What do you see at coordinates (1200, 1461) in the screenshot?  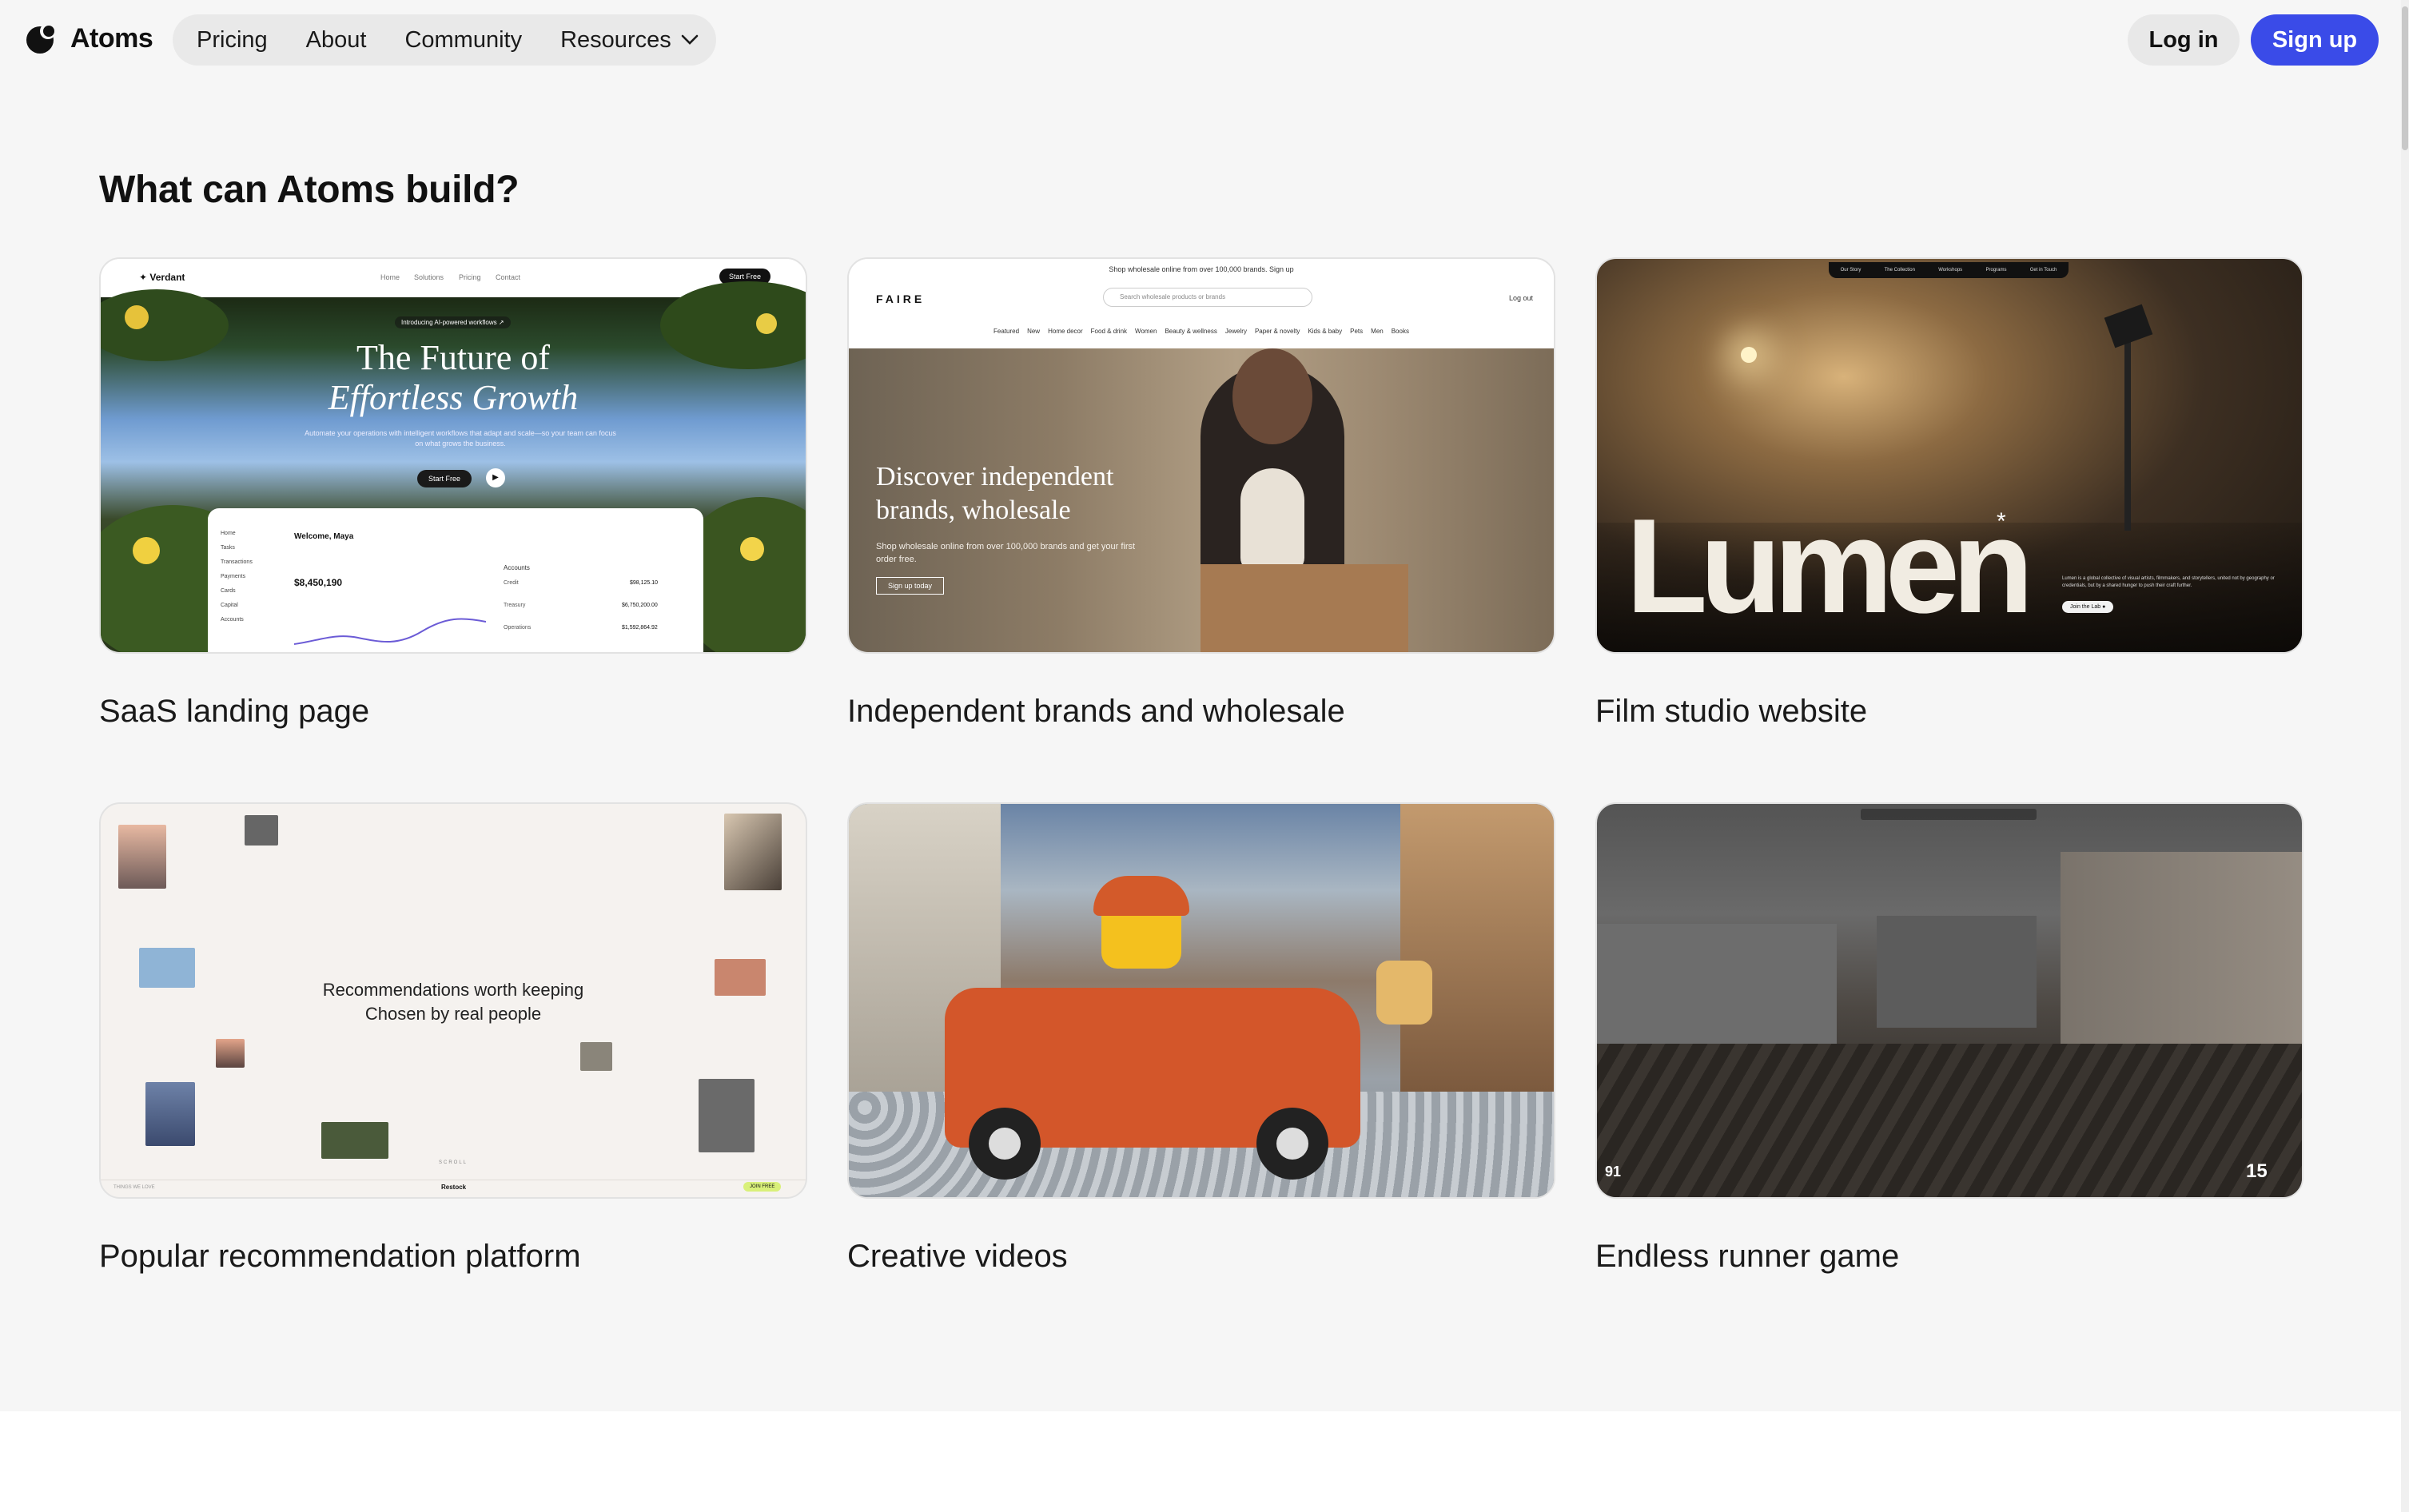 I see `footer-band` at bounding box center [1200, 1461].